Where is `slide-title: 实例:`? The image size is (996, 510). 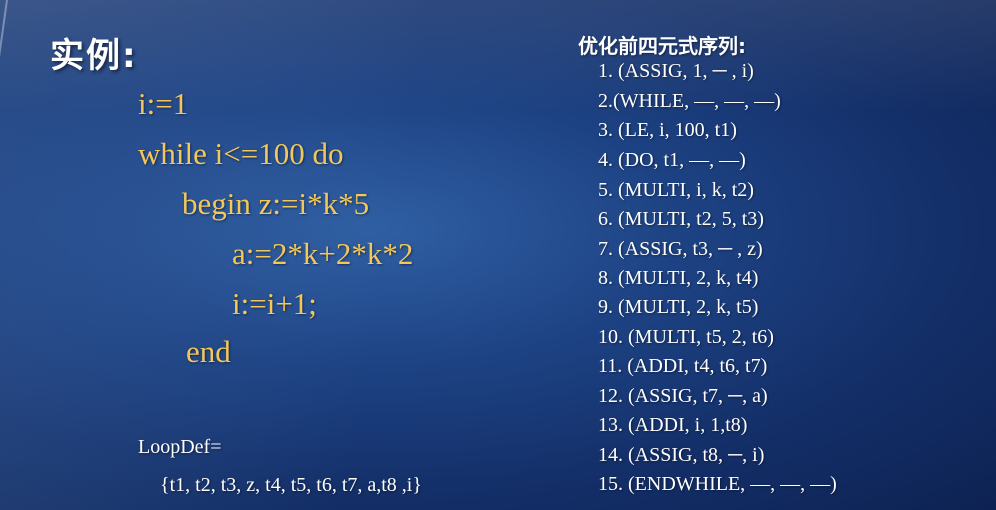
slide-title: 实例: is located at coordinates (94, 56).